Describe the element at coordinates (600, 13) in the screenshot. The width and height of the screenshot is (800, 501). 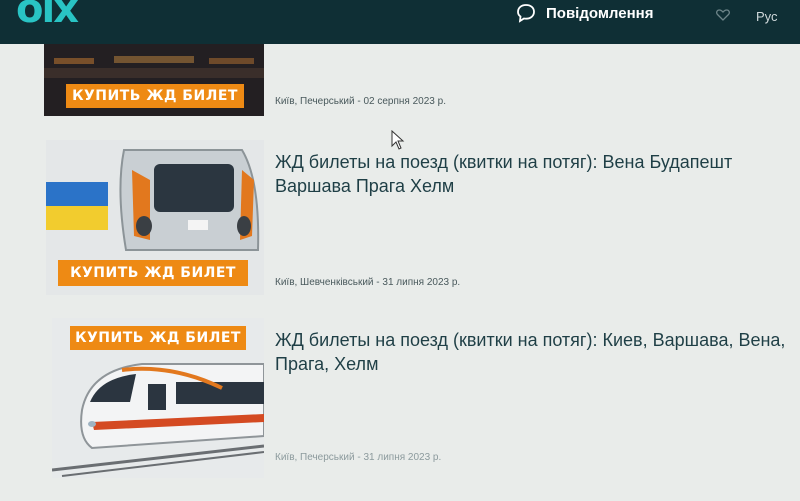
I see `messages-label: Повідомлення` at that location.